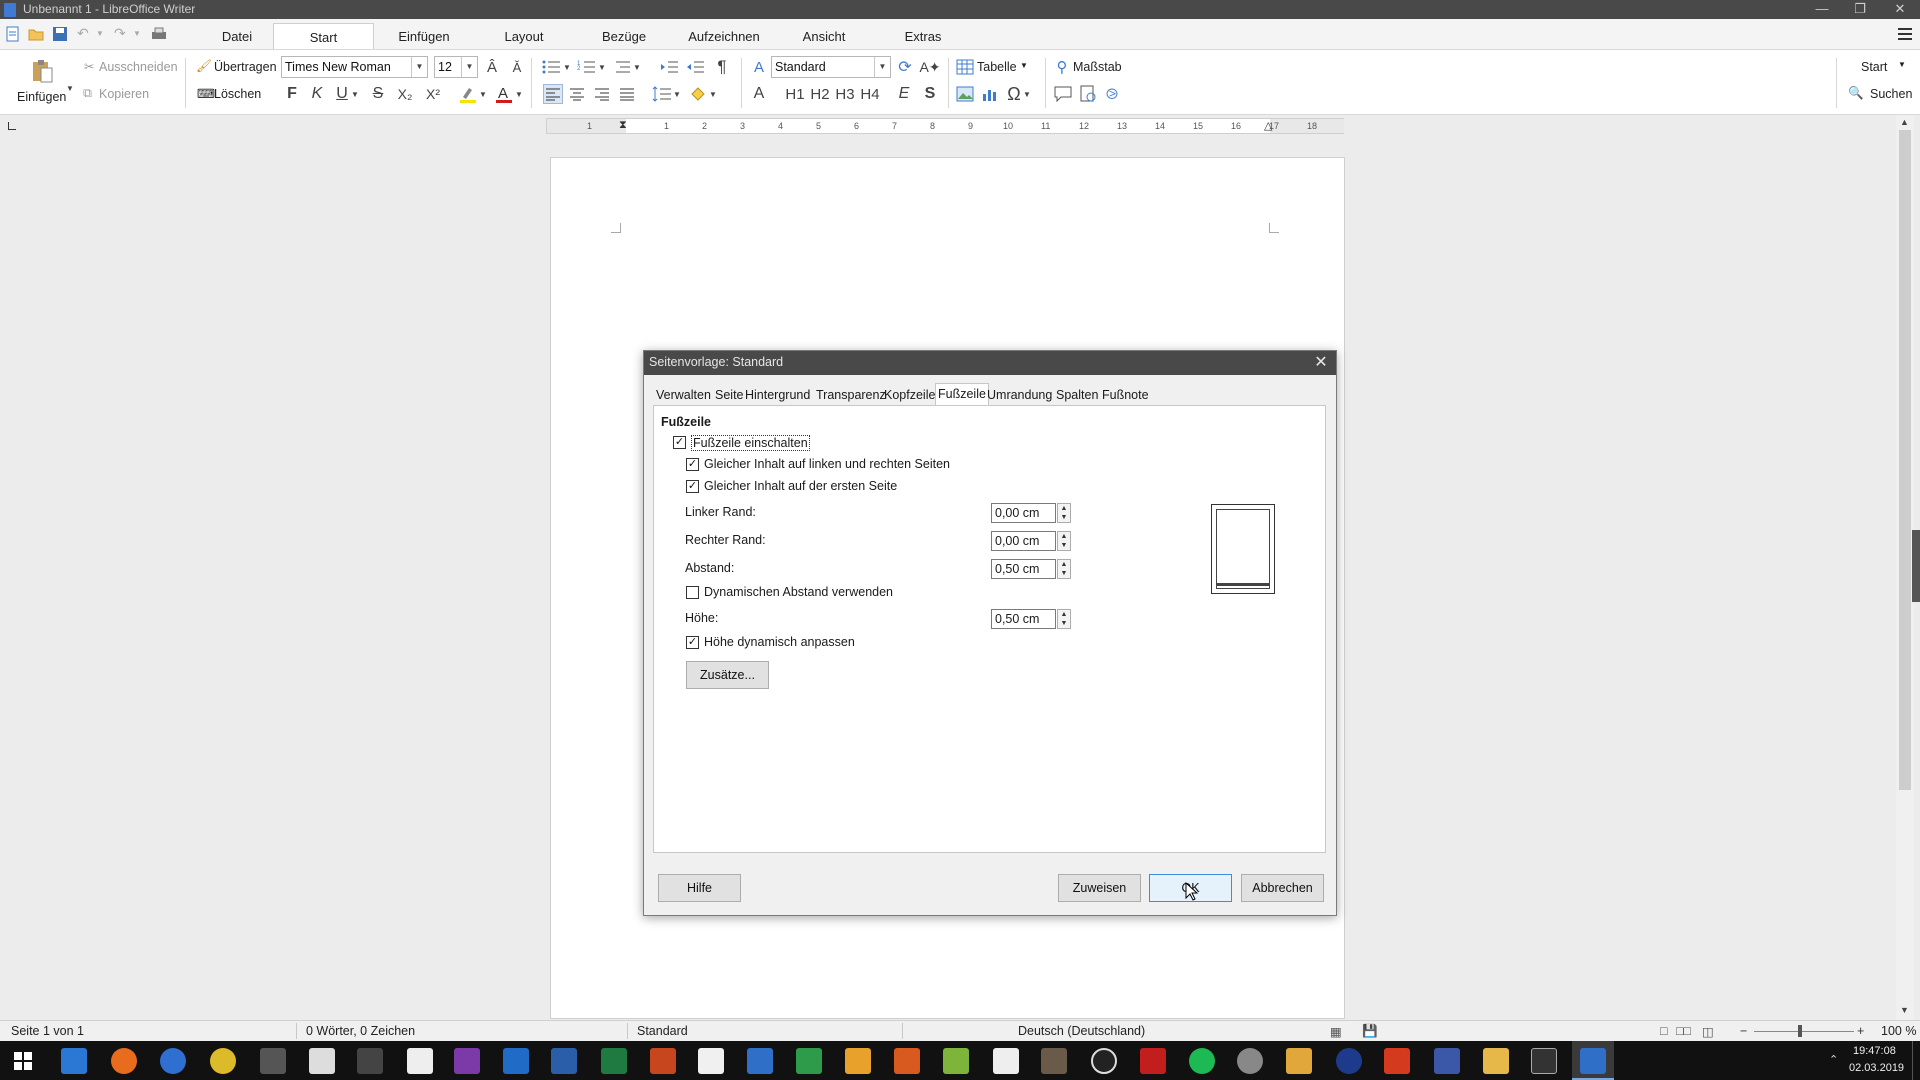 The image size is (1920, 1080). What do you see at coordinates (405, 94) in the screenshot?
I see `subscript-button: X₂` at bounding box center [405, 94].